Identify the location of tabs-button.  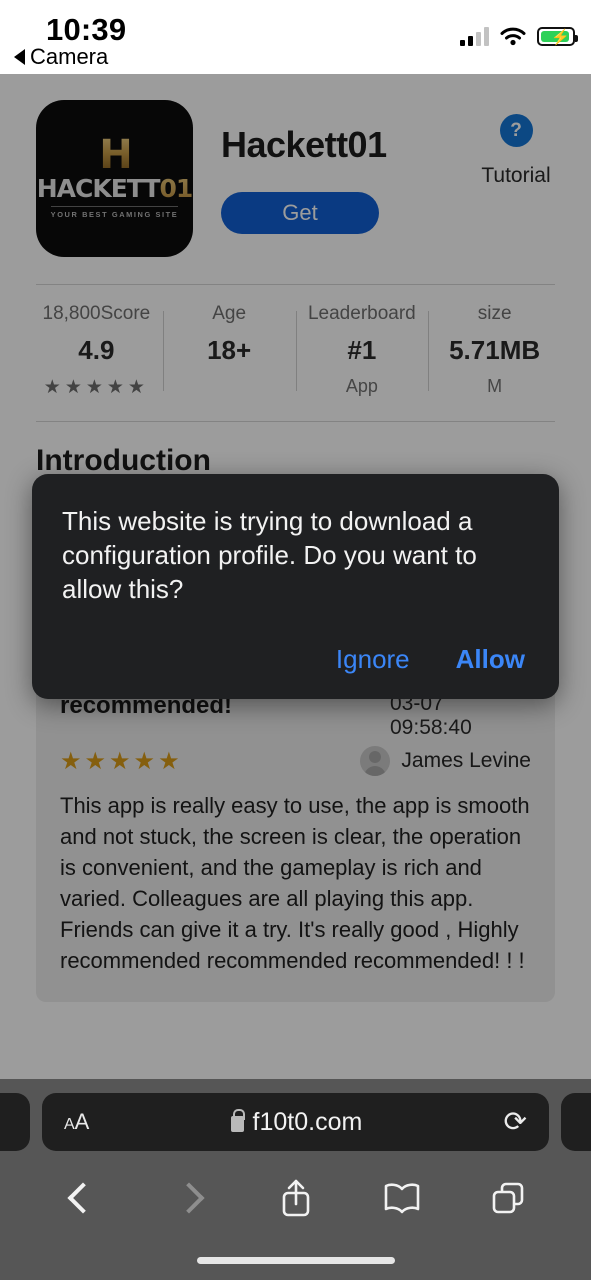
(508, 1198).